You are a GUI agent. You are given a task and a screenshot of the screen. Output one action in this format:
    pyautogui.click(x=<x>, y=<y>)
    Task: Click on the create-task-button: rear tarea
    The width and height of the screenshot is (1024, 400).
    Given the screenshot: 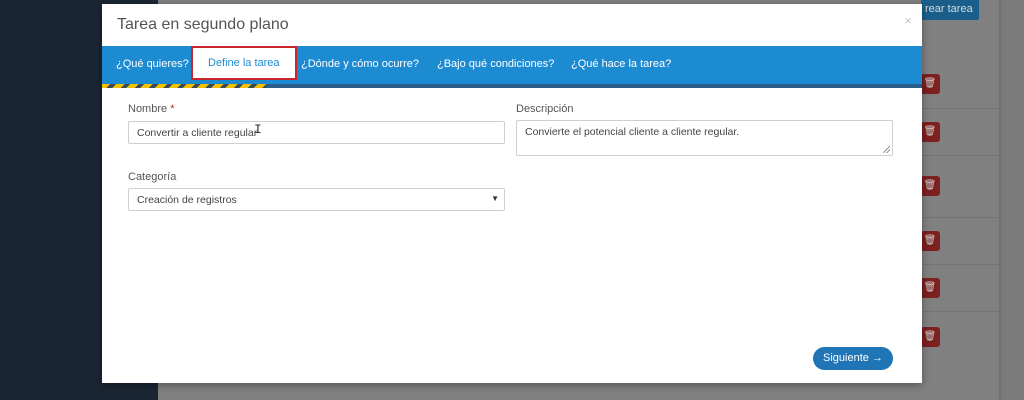 What is the action you would take?
    pyautogui.click(x=950, y=10)
    